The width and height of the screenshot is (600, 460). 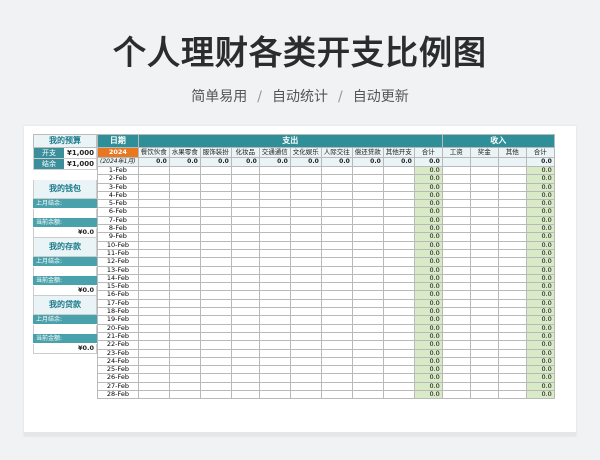 I want to click on loan-last-cell, so click(x=65, y=329).